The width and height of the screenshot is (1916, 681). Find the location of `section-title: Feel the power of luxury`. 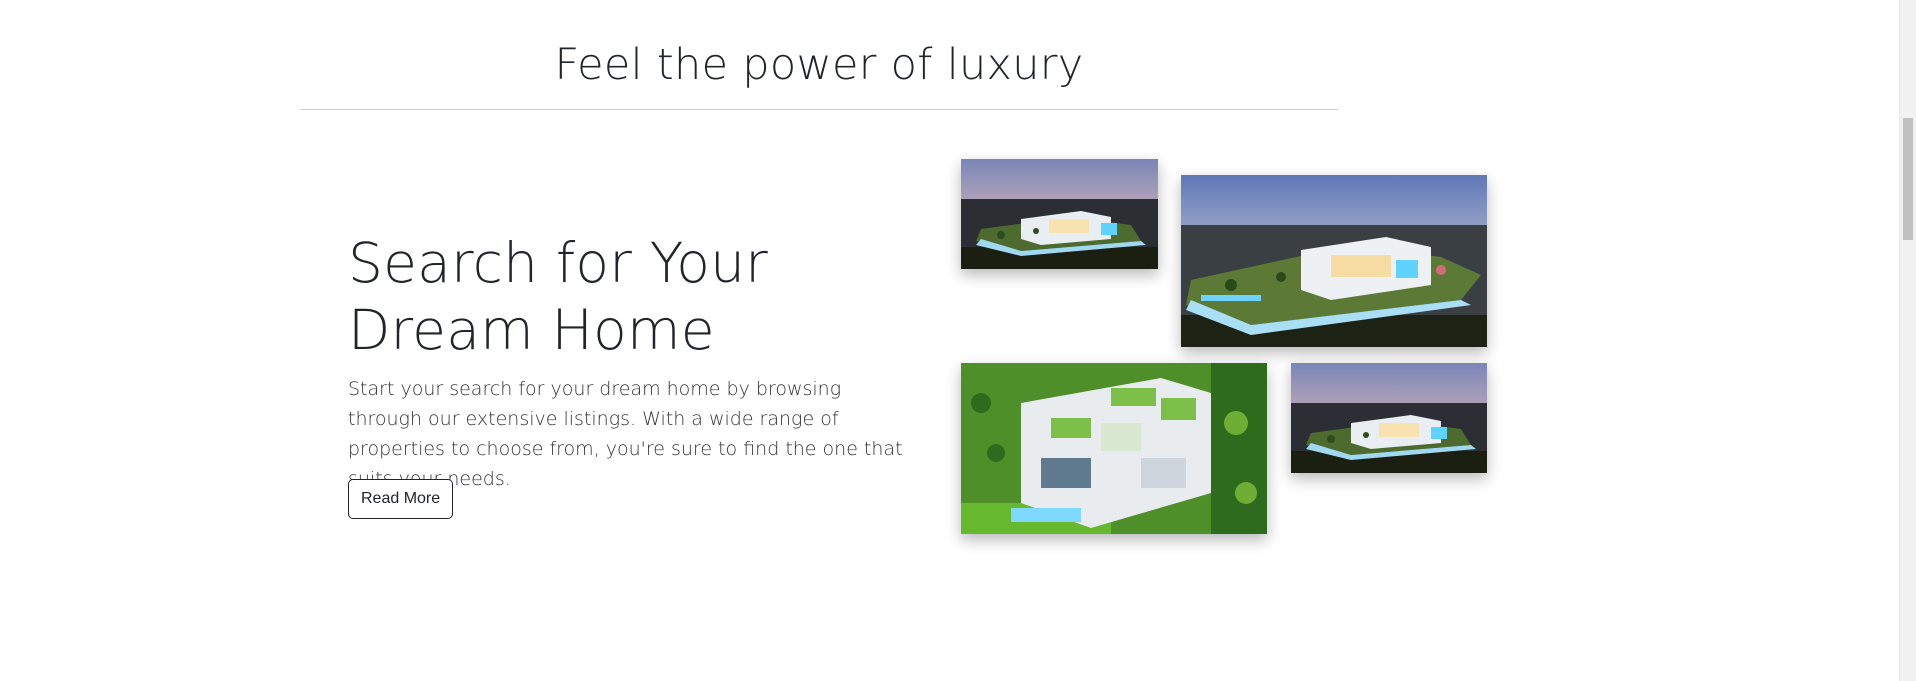

section-title: Feel the power of luxury is located at coordinates (819, 65).